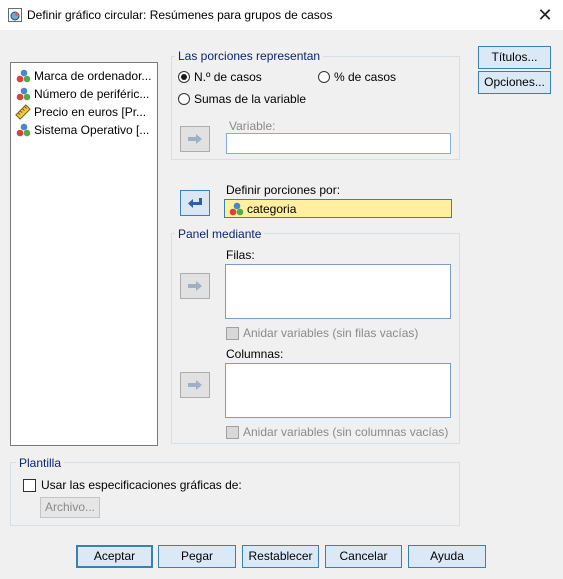  I want to click on move-variable-button, so click(195, 139).